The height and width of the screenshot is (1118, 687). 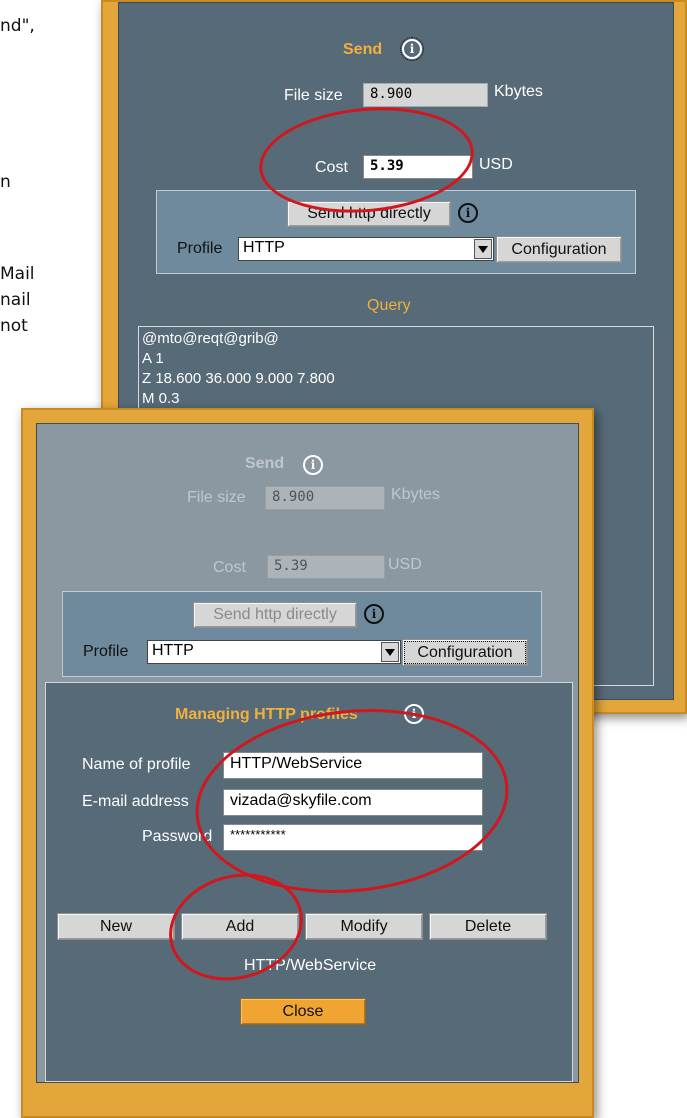 What do you see at coordinates (238, 378) in the screenshot?
I see `query-line: Z 18.600 36.000 9.000 7.800` at bounding box center [238, 378].